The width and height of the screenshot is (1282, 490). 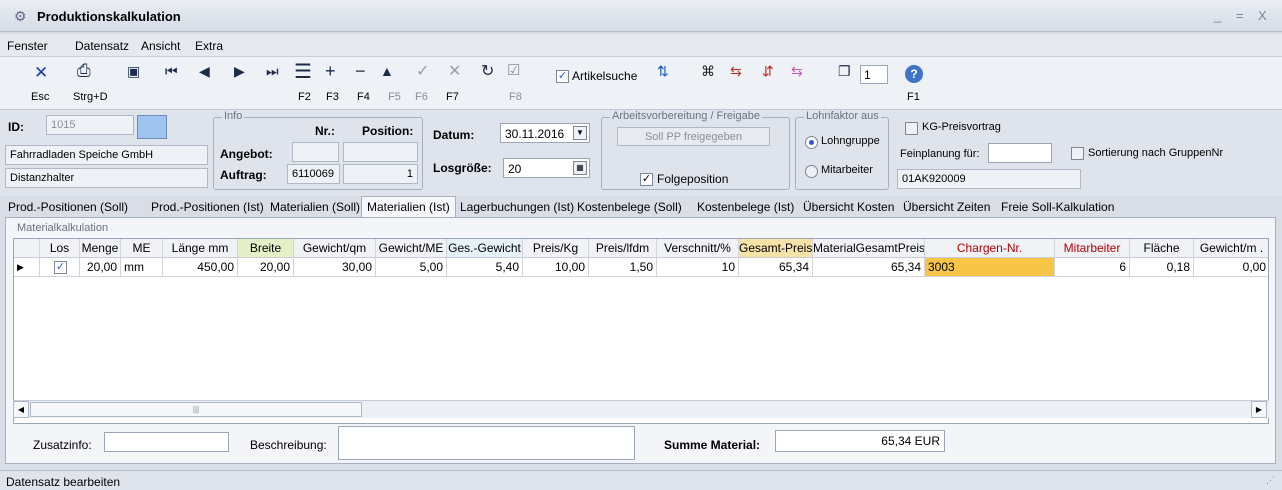 I want to click on table-cell: 1,50, so click(x=623, y=267).